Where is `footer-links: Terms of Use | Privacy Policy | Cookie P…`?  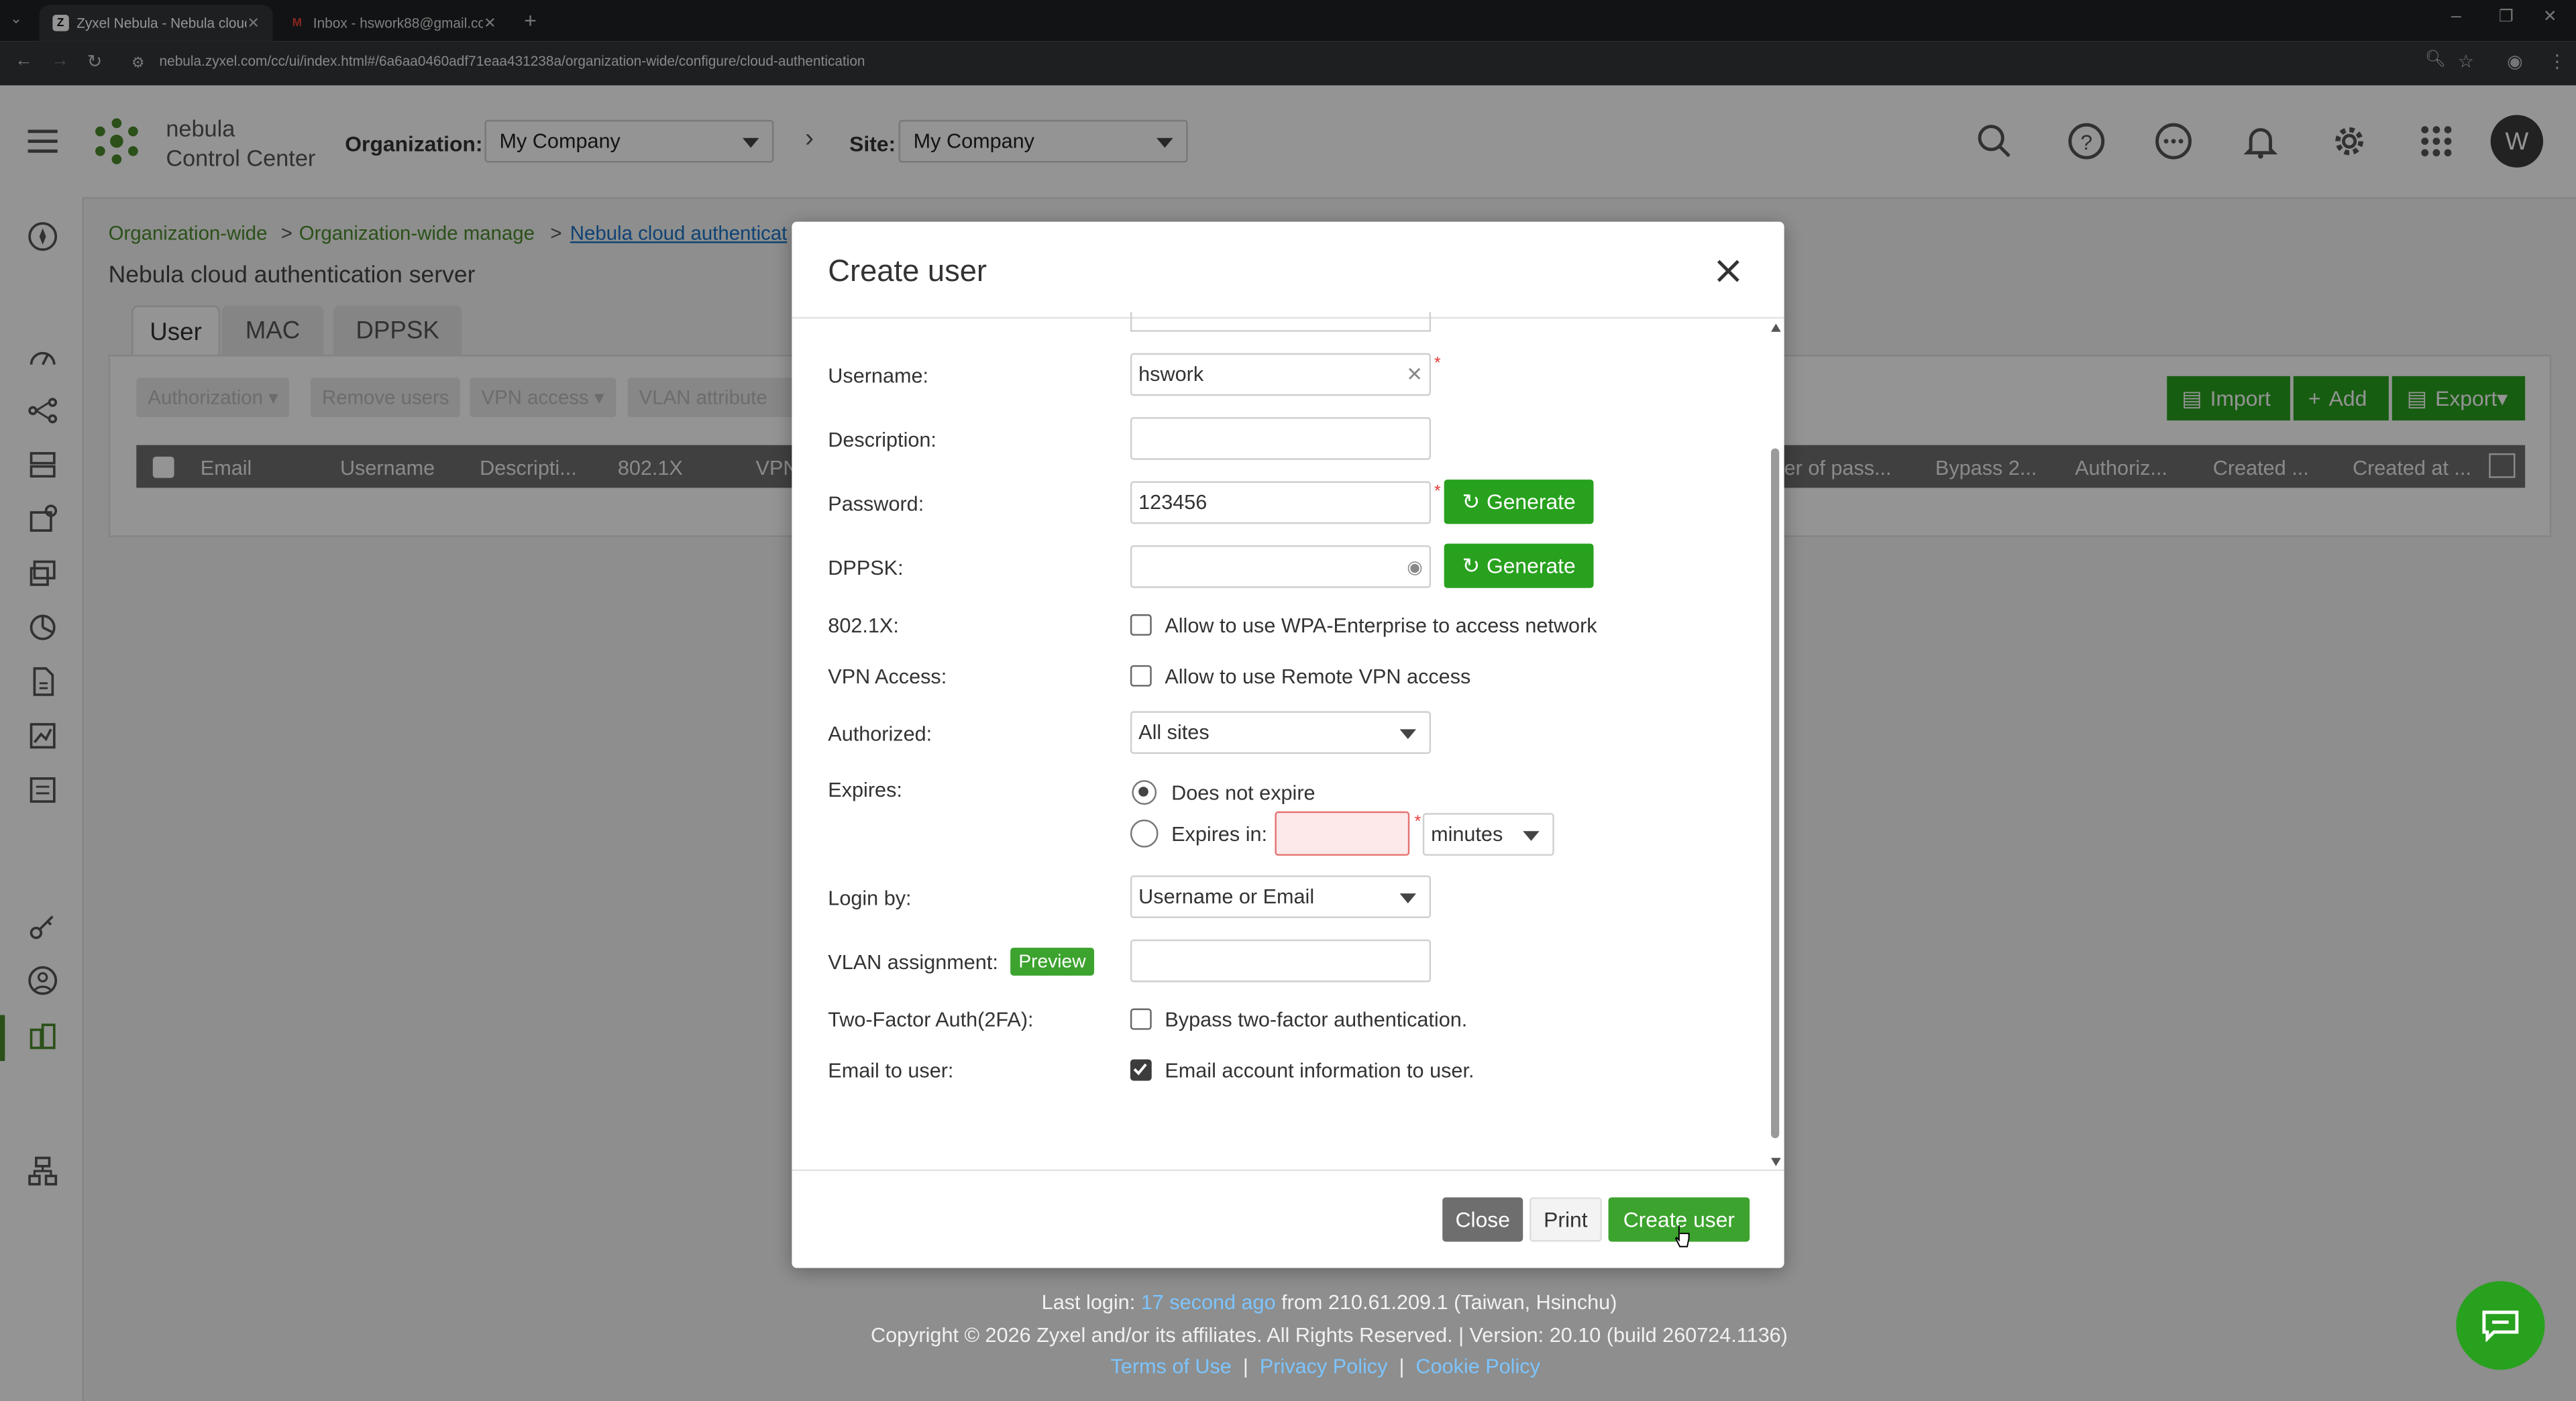 footer-links: Terms of Use | Privacy Policy | Cookie P… is located at coordinates (1325, 1366).